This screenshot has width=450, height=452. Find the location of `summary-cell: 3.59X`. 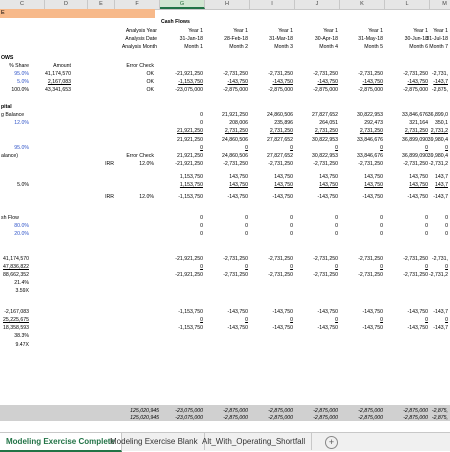

summary-cell: 3.59X is located at coordinates (15, 291).